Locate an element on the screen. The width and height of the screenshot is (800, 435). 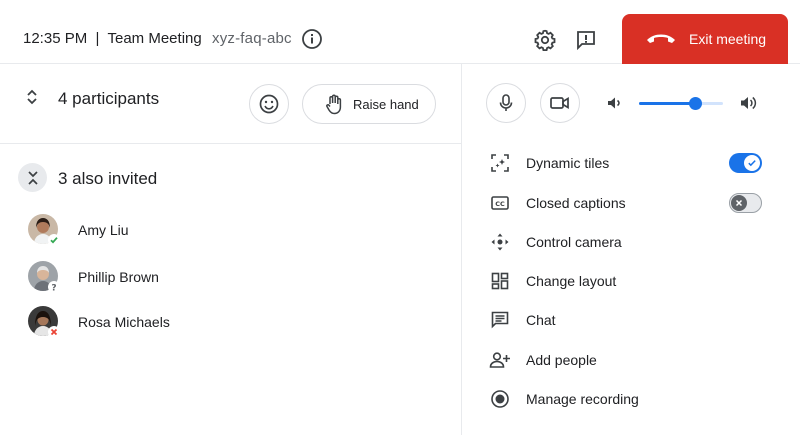
menu-item-change-layout: Change layout is located at coordinates (634, 281).